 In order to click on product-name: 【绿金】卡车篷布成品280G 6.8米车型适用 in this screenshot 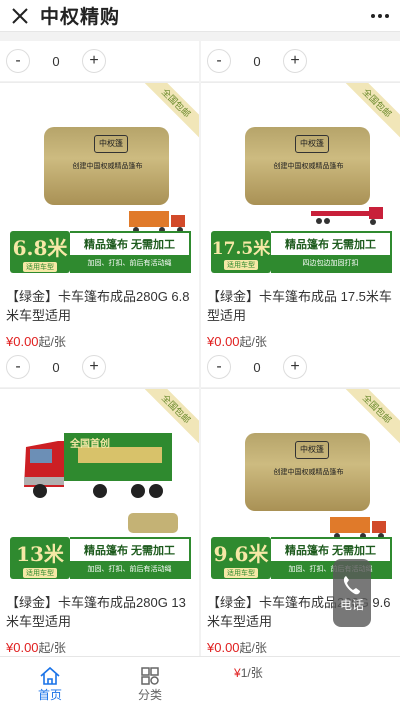, I will do `click(99, 305)`.